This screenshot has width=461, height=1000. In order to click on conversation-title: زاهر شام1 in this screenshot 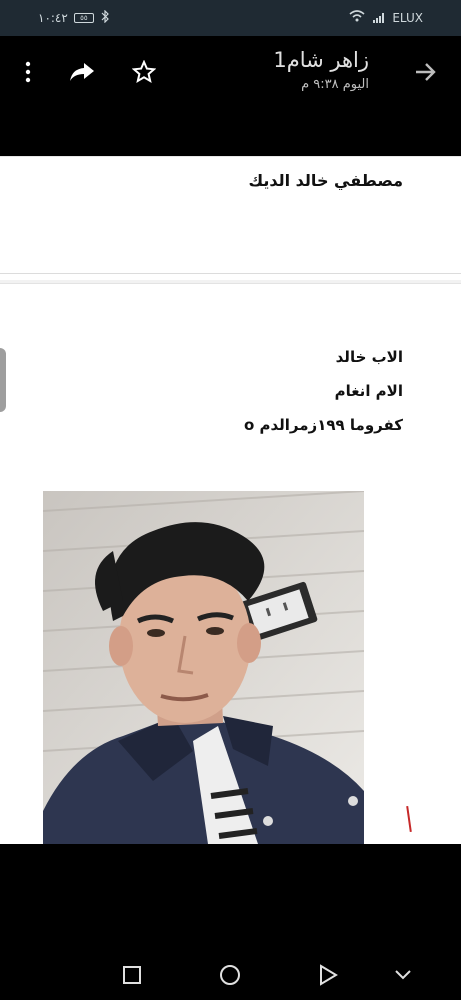, I will do `click(321, 60)`.